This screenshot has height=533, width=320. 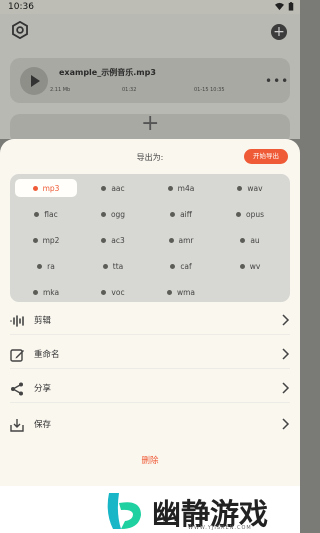 What do you see at coordinates (150, 388) in the screenshot?
I see `action-row-2: 分享` at bounding box center [150, 388].